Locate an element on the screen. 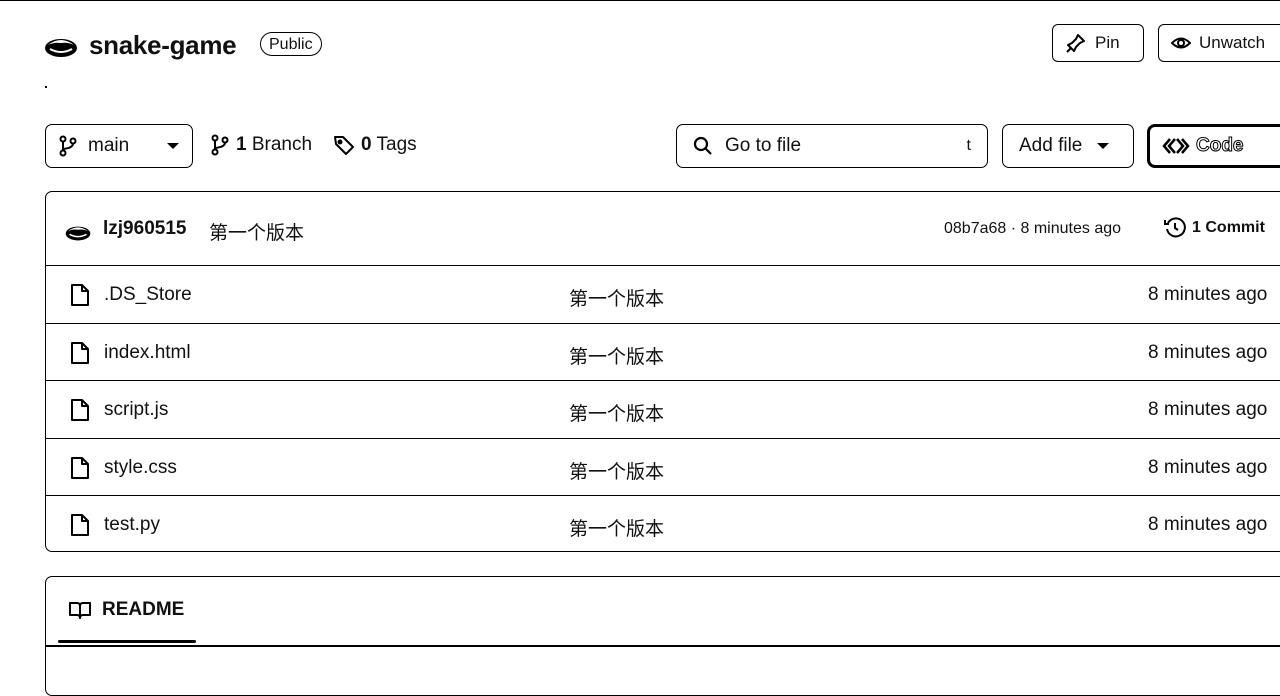 The height and width of the screenshot is (696, 1280). history-icon is located at coordinates (1175, 228).